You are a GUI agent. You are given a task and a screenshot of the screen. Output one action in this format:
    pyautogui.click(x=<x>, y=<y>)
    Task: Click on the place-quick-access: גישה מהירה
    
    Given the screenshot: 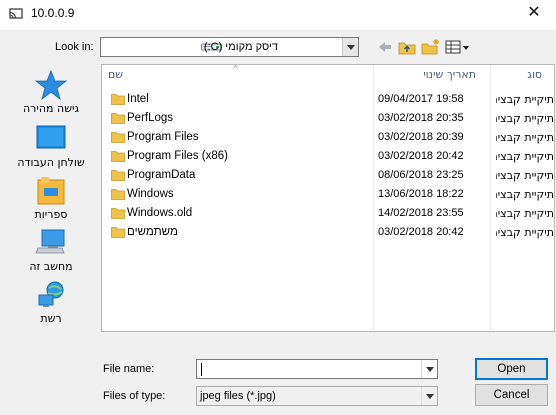 What is the action you would take?
    pyautogui.click(x=51, y=96)
    